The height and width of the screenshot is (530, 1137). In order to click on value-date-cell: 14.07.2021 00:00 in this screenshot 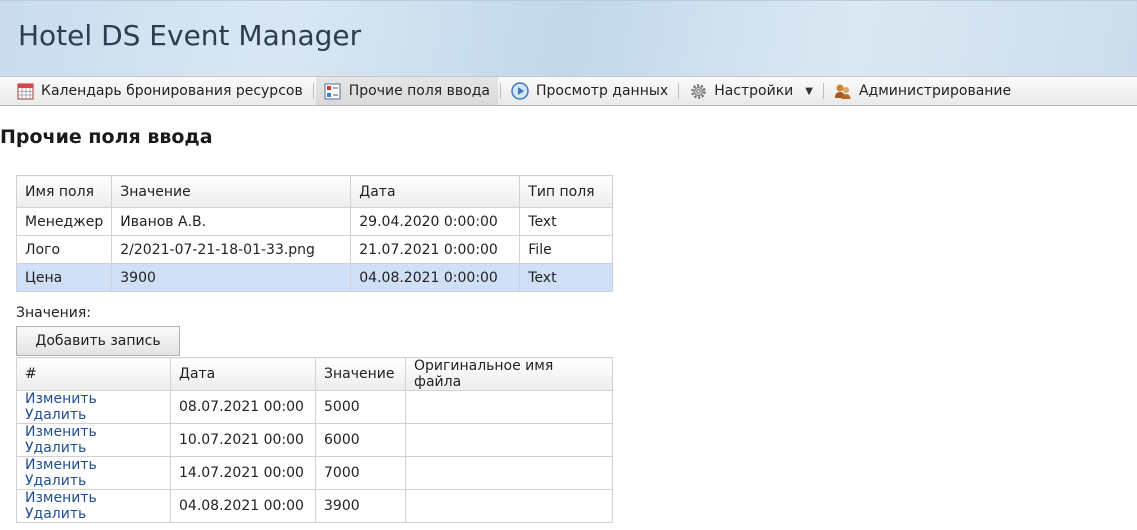, I will do `click(243, 473)`.